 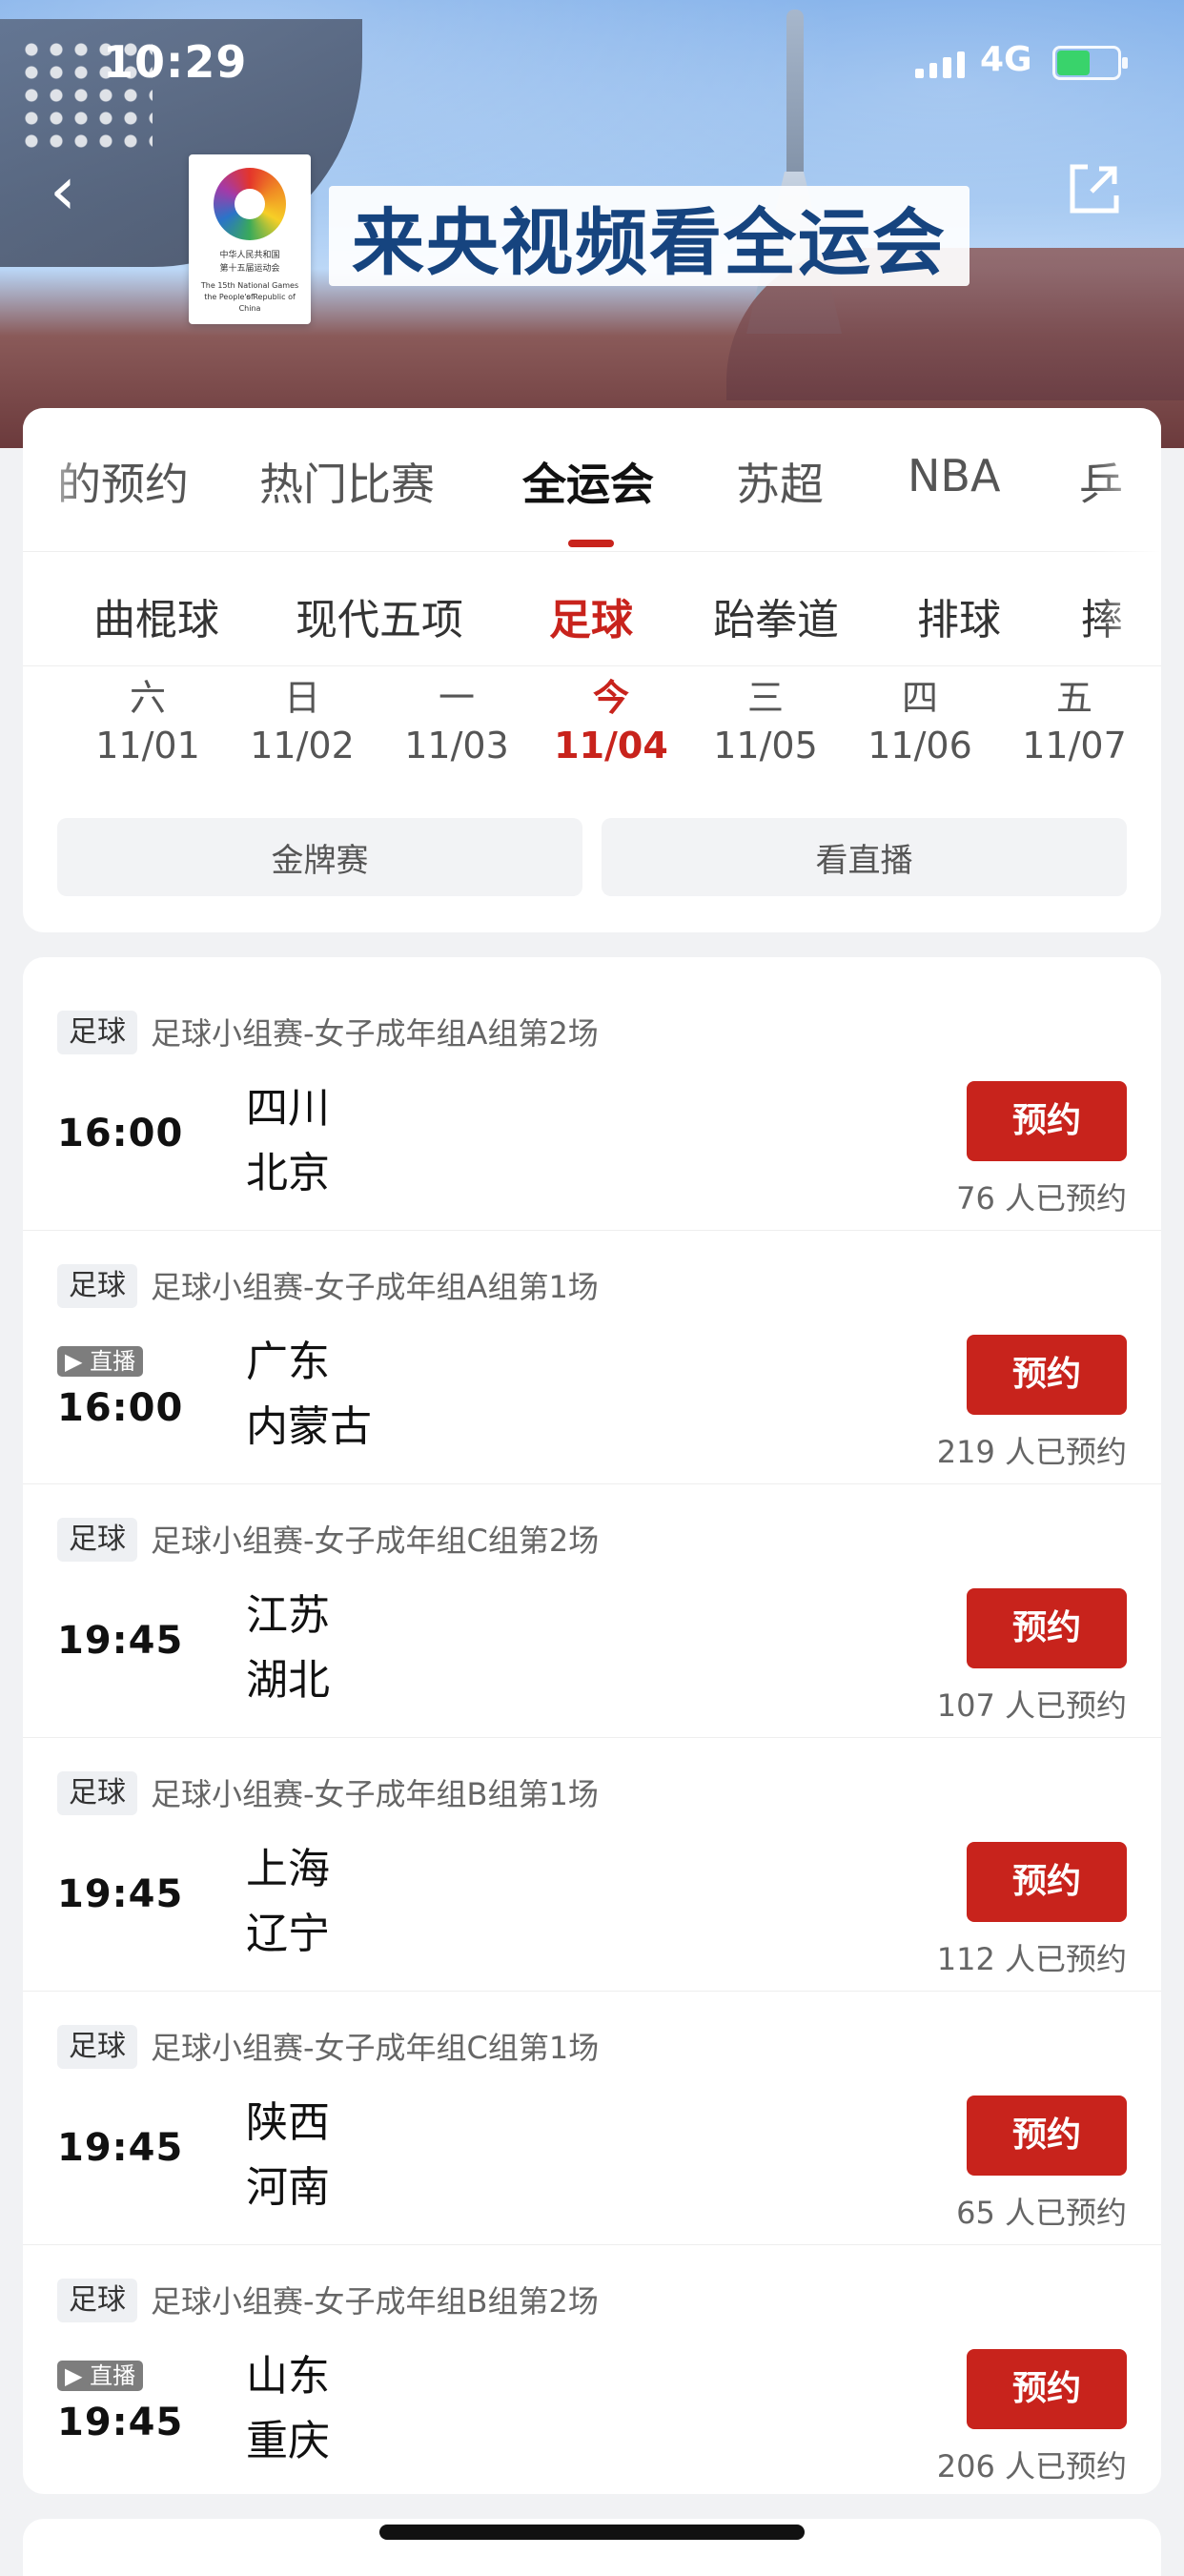 I want to click on share-button, so click(x=1094, y=188).